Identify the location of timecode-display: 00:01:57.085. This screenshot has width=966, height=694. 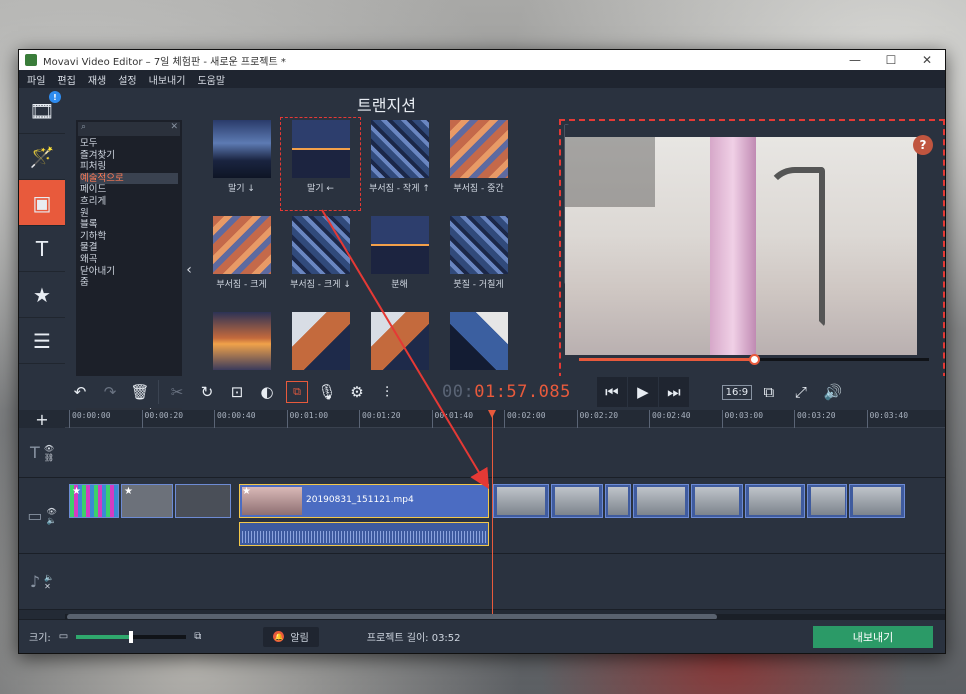
(506, 392).